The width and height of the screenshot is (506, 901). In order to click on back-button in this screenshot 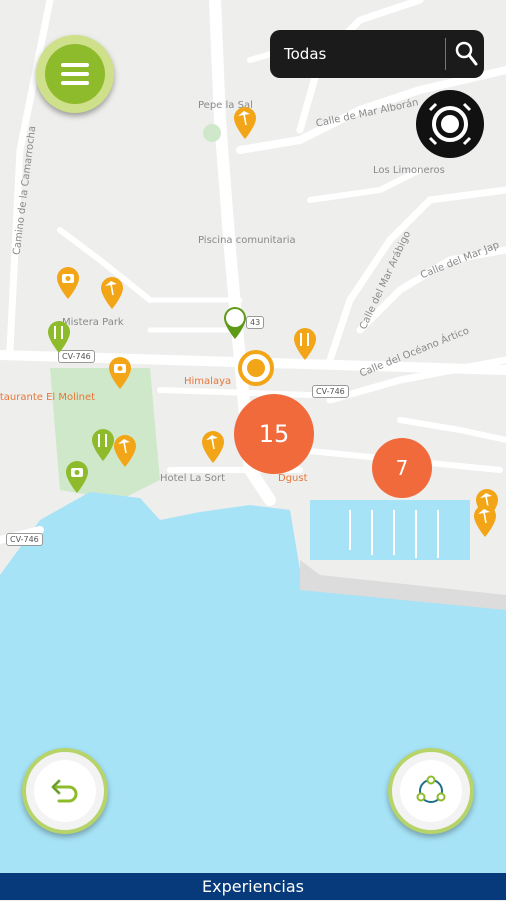, I will do `click(65, 791)`.